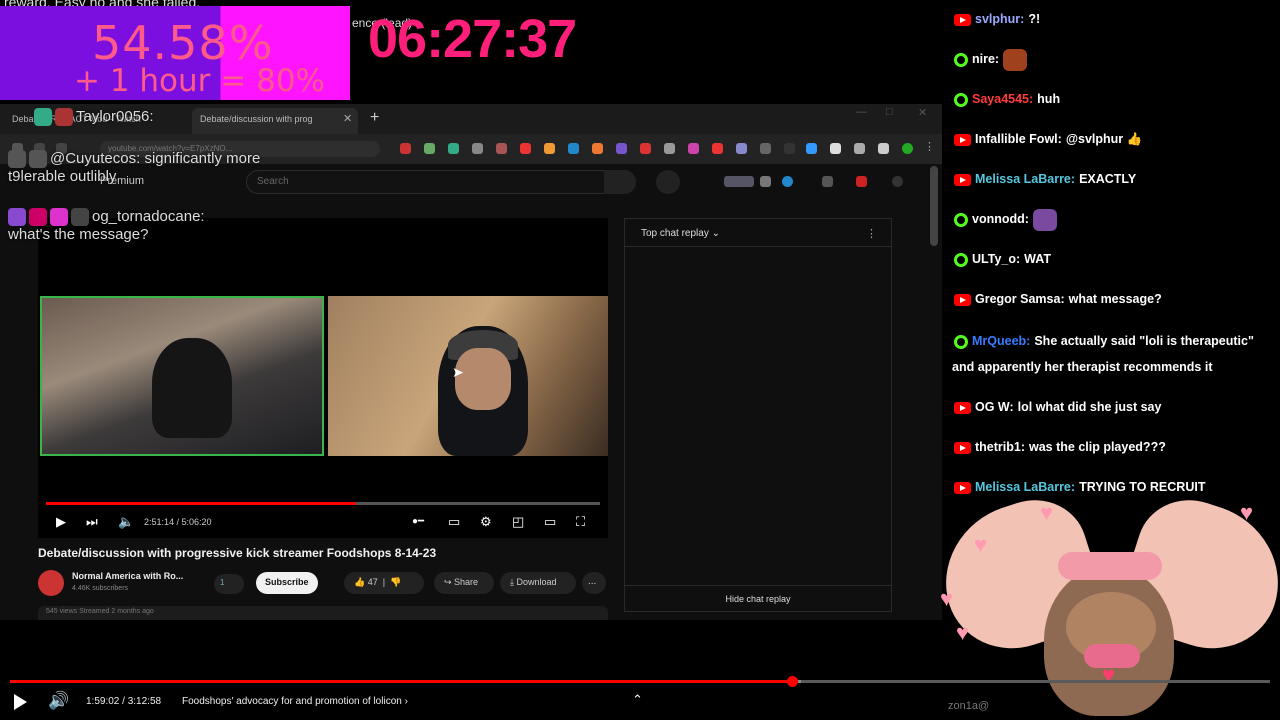 This screenshot has width=1280, height=720. Describe the element at coordinates (550, 522) in the screenshot. I see `theater-icon: ▭` at that location.